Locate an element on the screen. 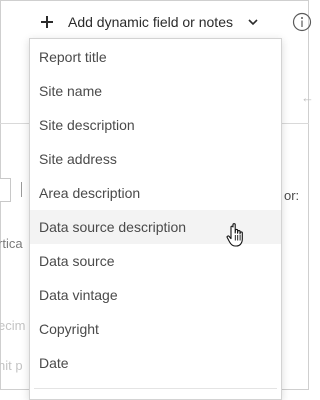  plus-icon is located at coordinates (47, 22).